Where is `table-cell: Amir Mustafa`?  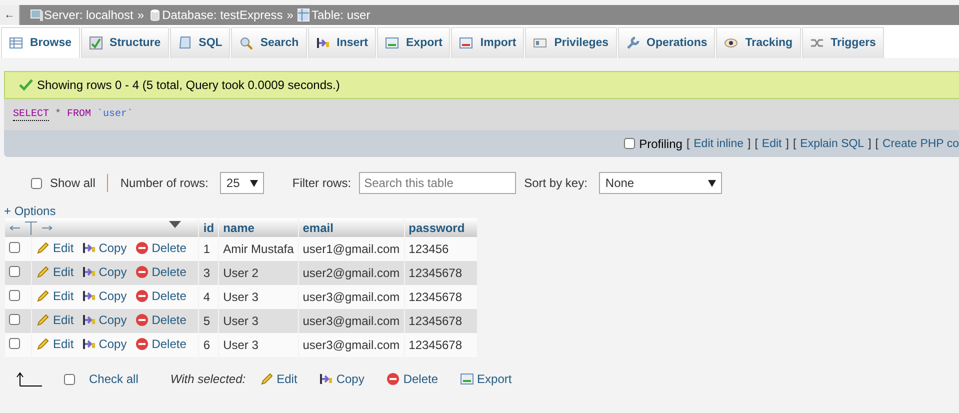 table-cell: Amir Mustafa is located at coordinates (258, 249).